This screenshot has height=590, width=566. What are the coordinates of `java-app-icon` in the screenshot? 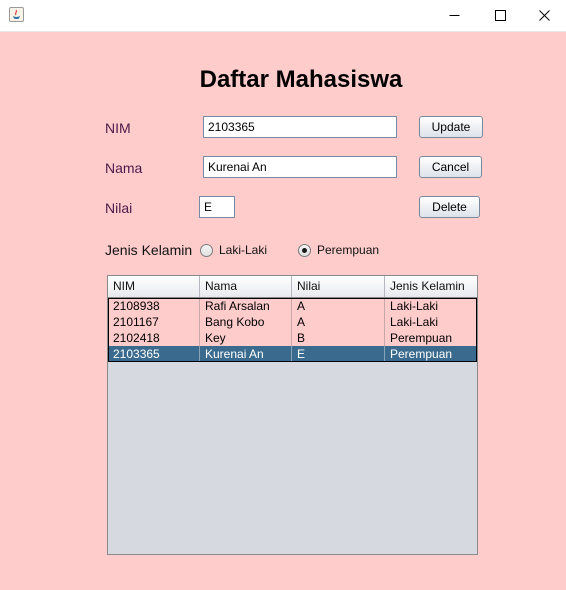 It's located at (16, 14).